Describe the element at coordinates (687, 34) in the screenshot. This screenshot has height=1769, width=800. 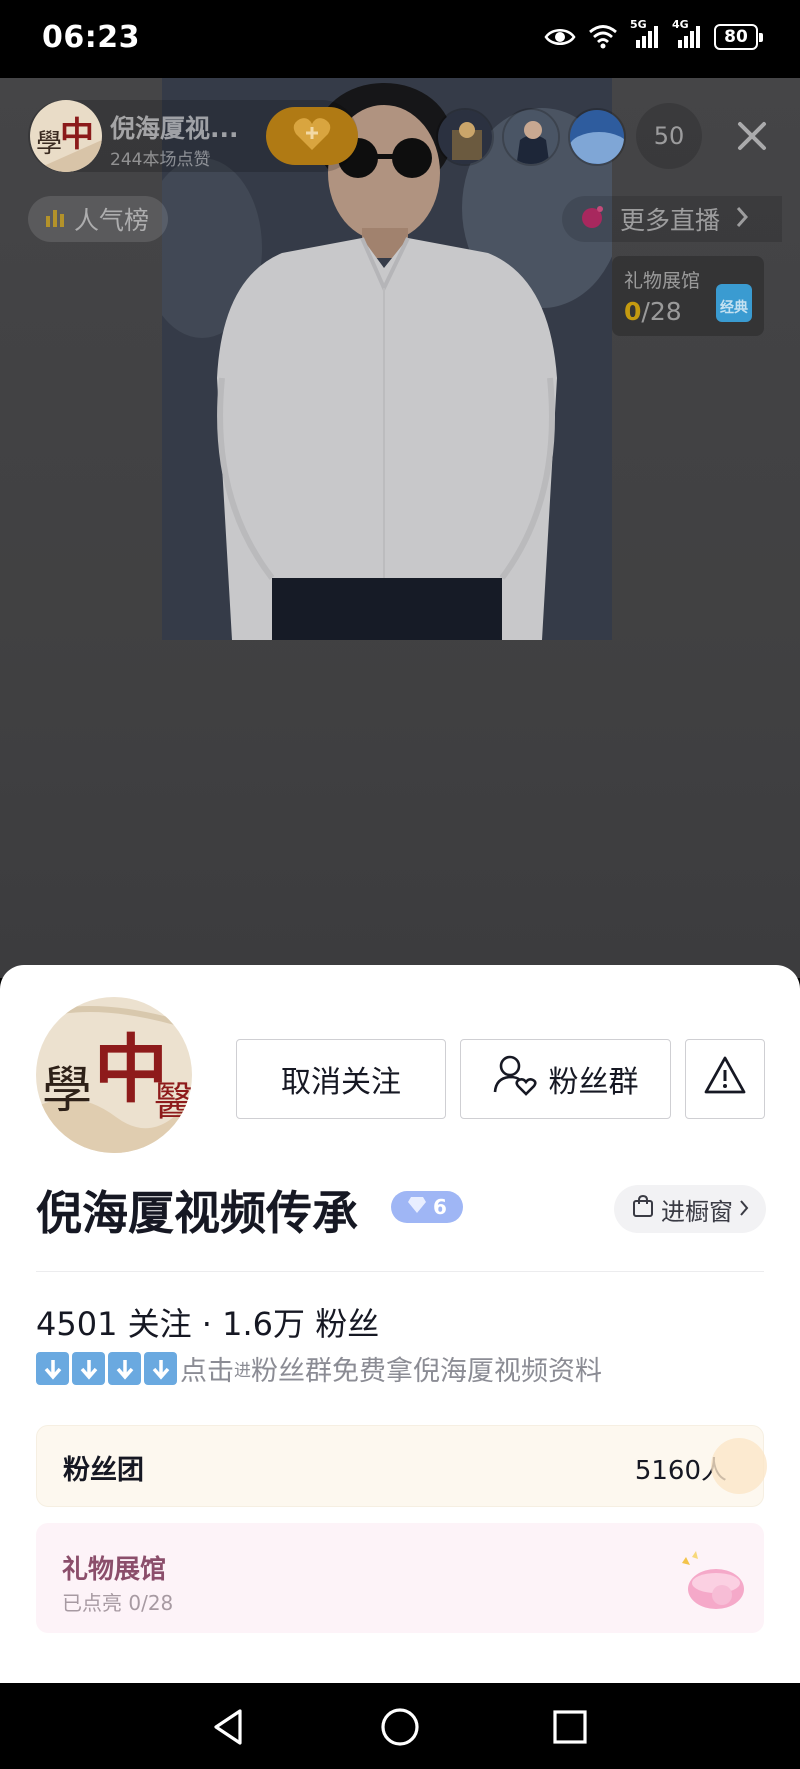
I see `signal-icon: 4G` at that location.